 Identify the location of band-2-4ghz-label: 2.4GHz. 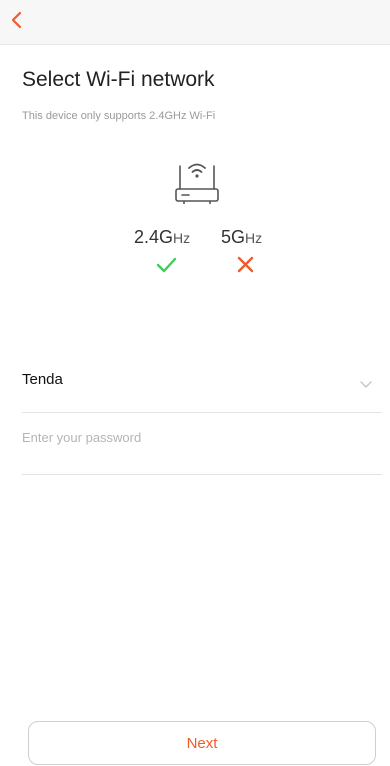
(162, 237).